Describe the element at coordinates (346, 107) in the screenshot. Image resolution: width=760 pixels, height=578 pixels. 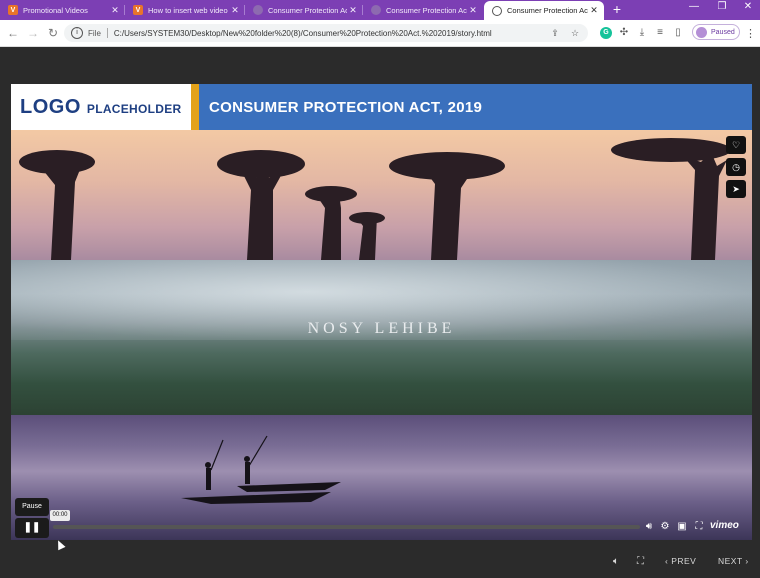
I see `slide-title: CONSUMER PROTECTION ACT, 2019` at that location.